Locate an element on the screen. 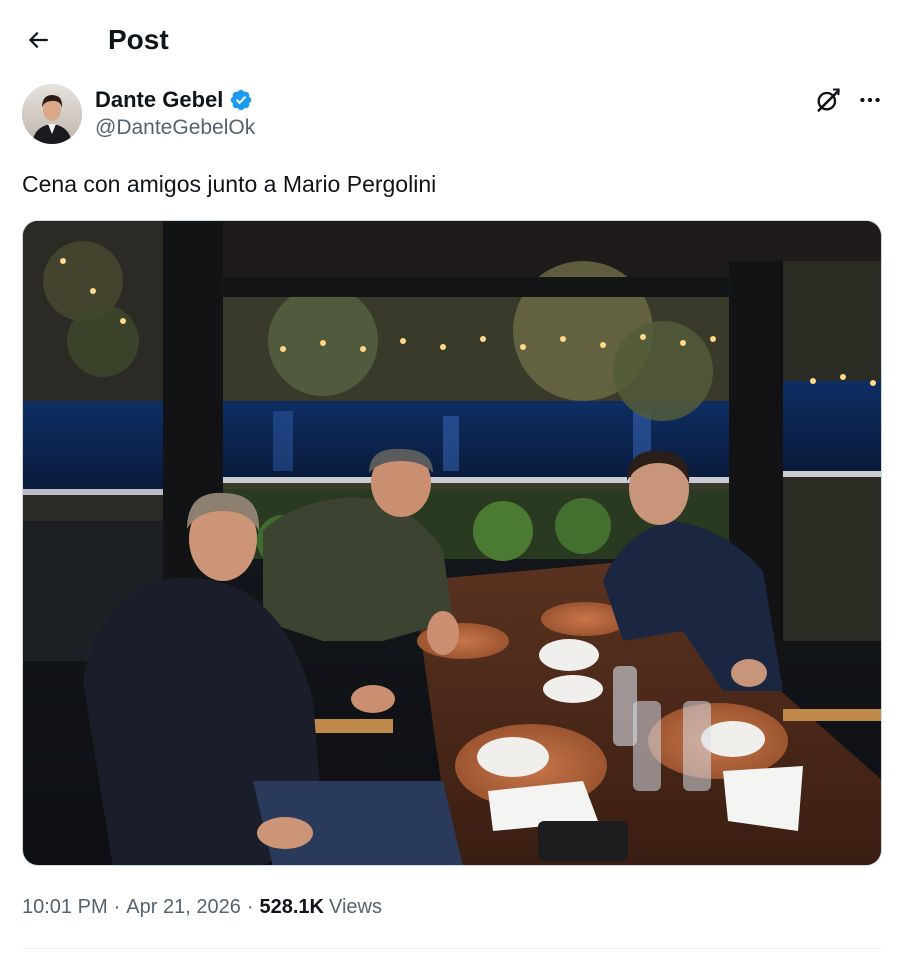 Image resolution: width=900 pixels, height=953 pixels. views-count: 528.1K is located at coordinates (291, 907).